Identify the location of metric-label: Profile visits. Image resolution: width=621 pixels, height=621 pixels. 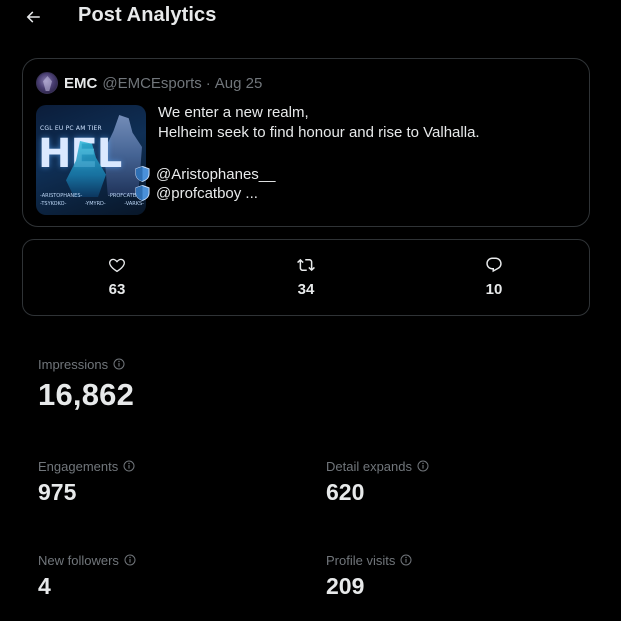
(369, 560).